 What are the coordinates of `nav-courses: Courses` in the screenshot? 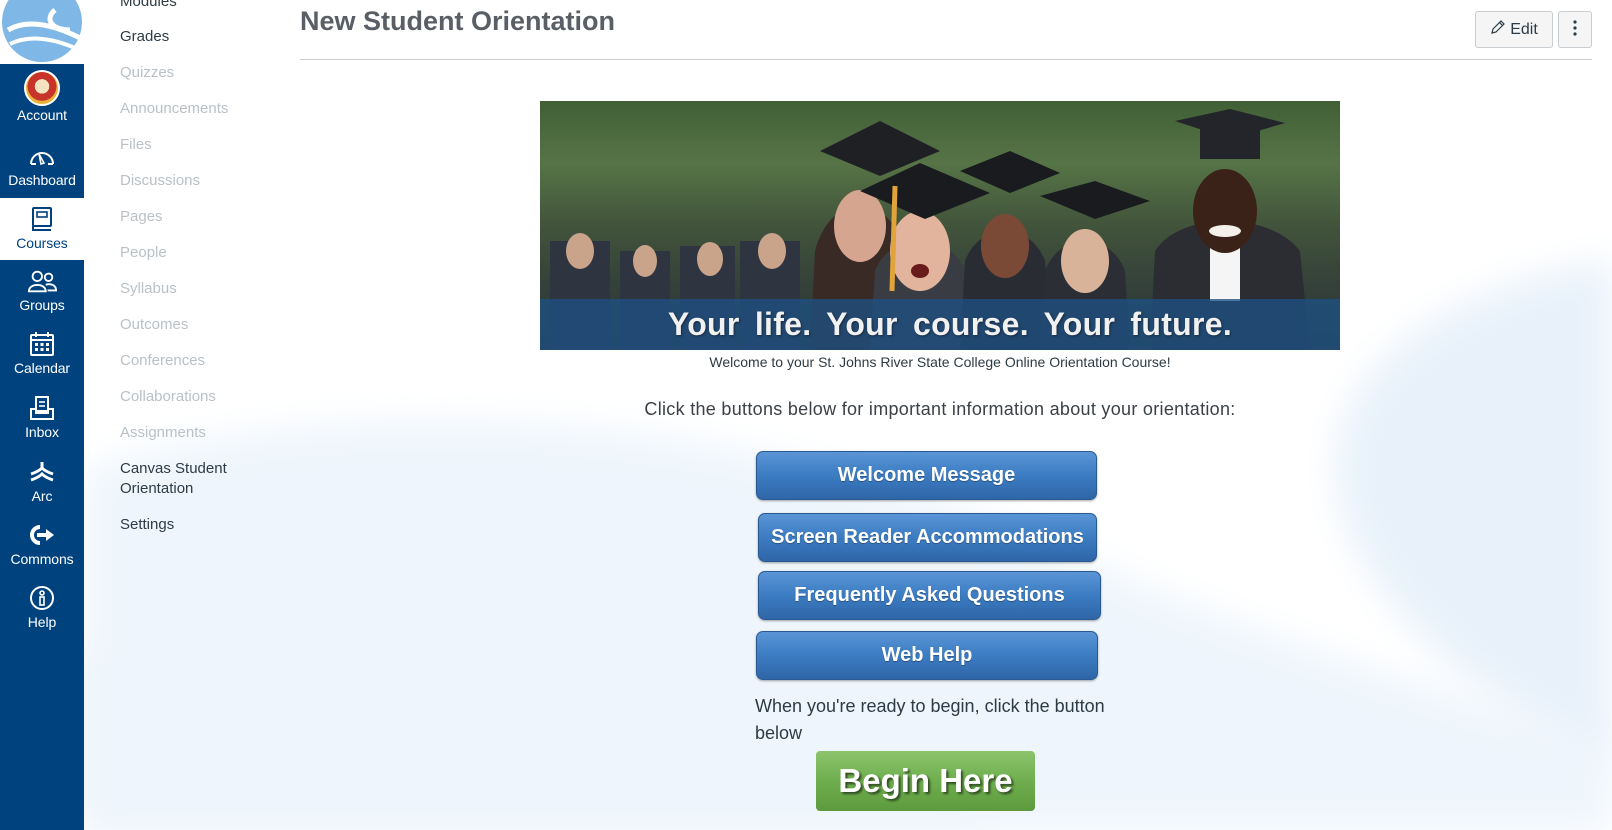 It's located at (42, 229).